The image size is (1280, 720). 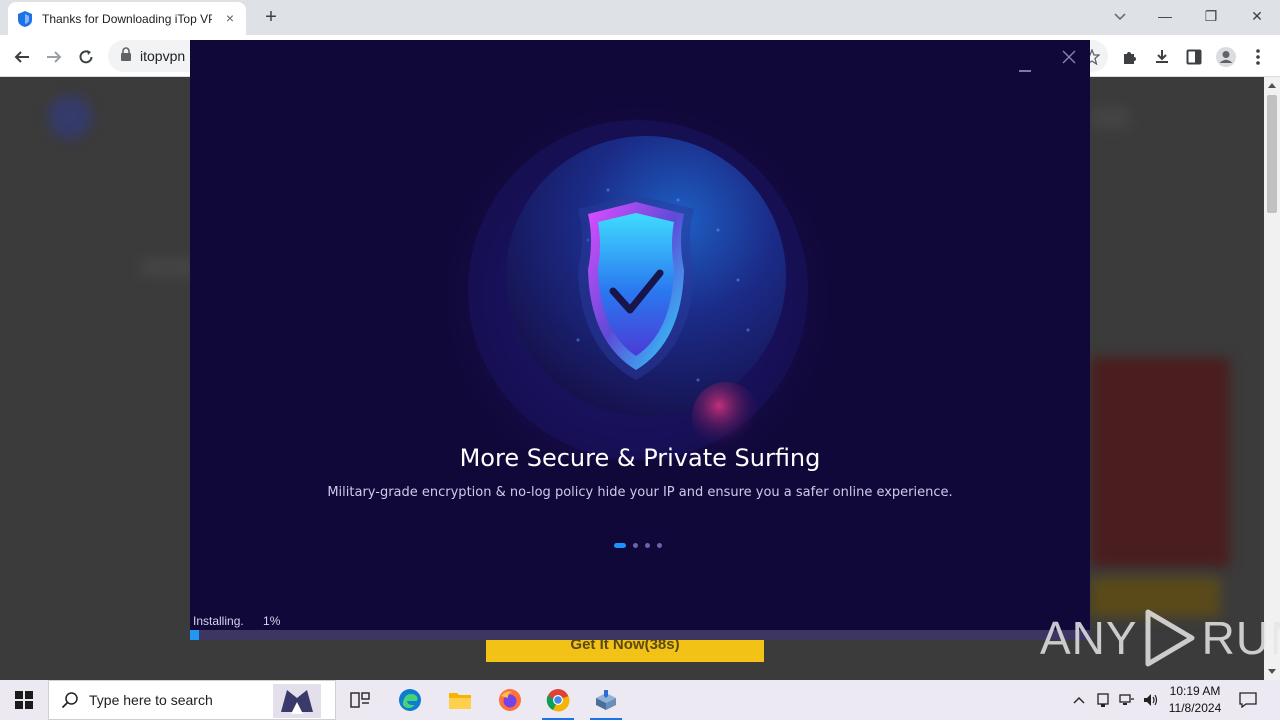 I want to click on scroll-down-arrow-icon, so click(x=1272, y=671).